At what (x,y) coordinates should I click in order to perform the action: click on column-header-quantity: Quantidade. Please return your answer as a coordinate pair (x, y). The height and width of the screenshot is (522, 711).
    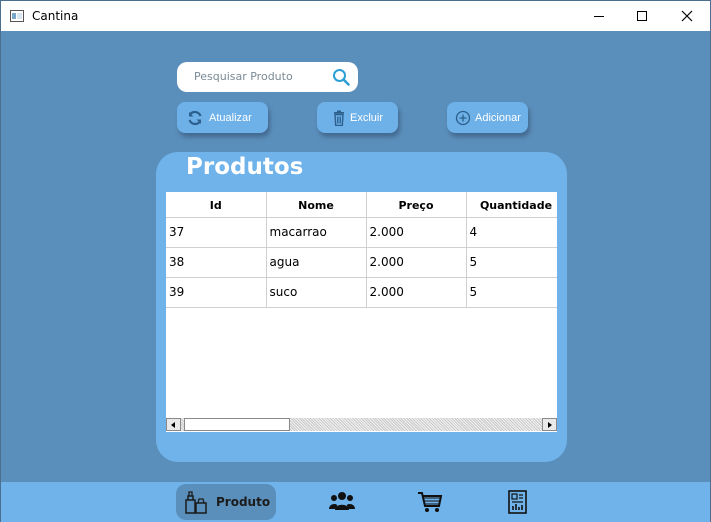
    Looking at the image, I should click on (511, 205).